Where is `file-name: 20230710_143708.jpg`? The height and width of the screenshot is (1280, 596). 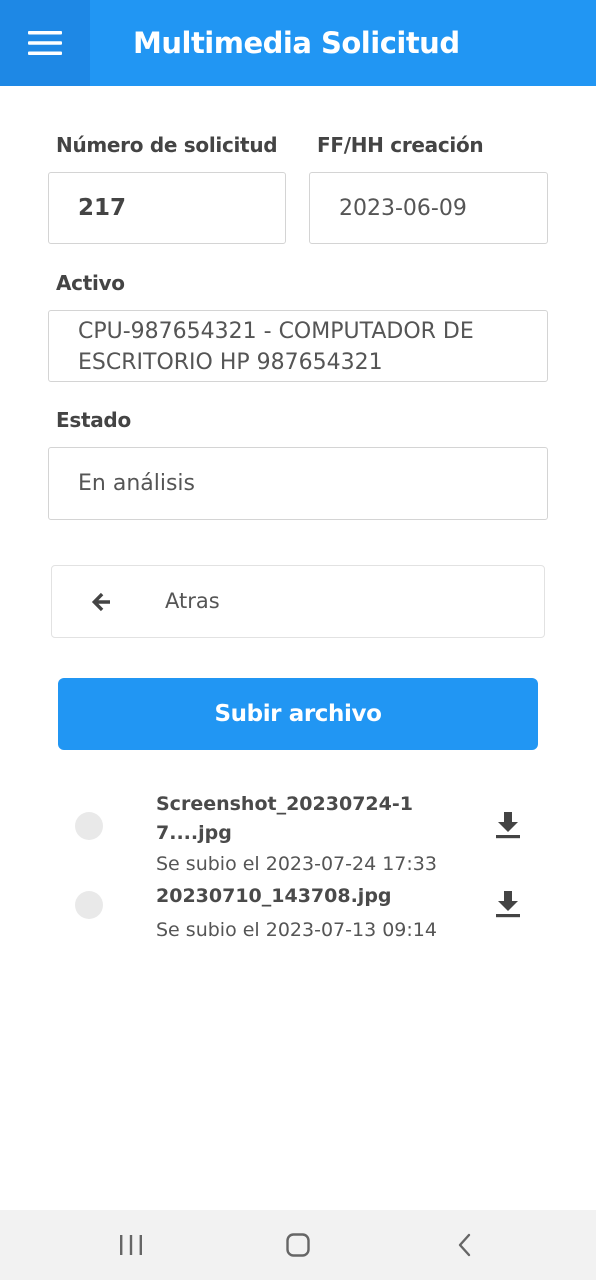
file-name: 20230710_143708.jpg is located at coordinates (274, 896).